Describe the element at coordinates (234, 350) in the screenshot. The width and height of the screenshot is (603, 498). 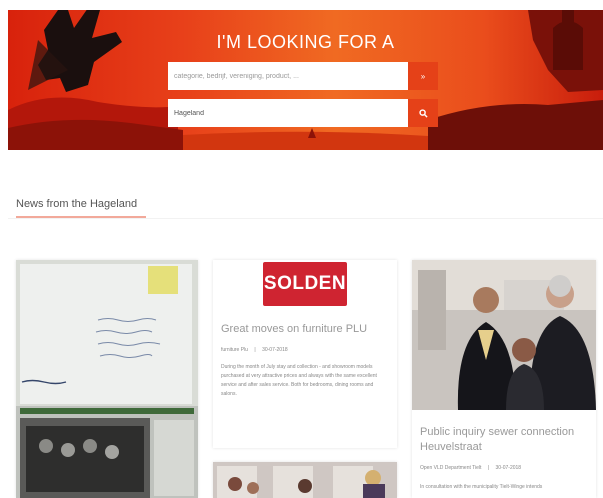
I see `news-card-author: furniture Plu` at that location.